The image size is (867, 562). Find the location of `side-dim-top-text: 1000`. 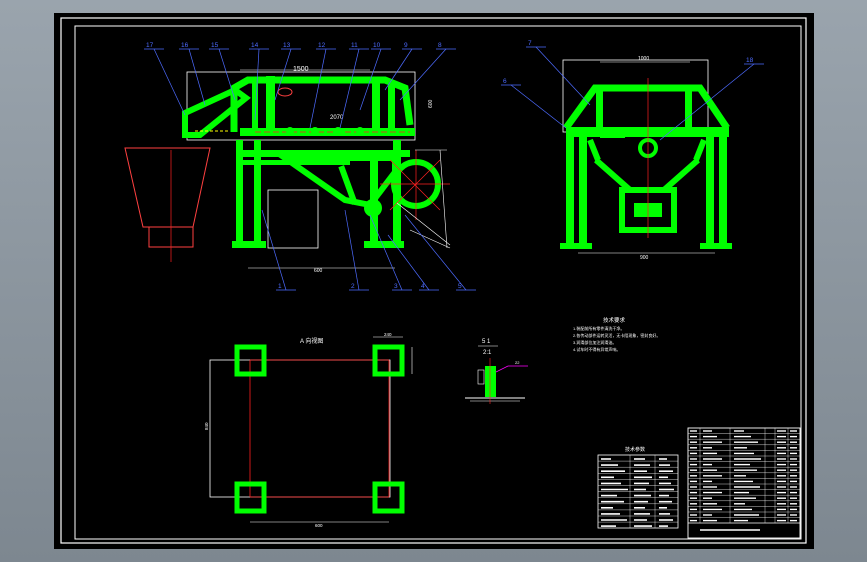

side-dim-top-text: 1000 is located at coordinates (643, 59).